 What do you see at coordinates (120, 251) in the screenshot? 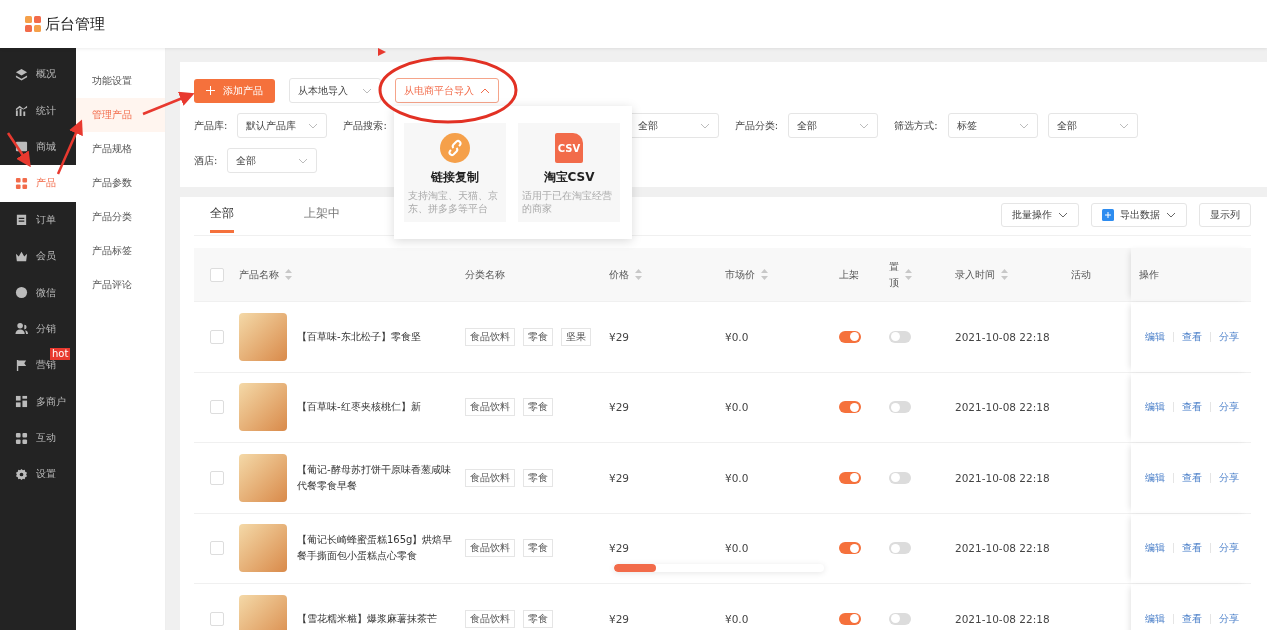
I see `submenu-item: 产品标签` at bounding box center [120, 251].